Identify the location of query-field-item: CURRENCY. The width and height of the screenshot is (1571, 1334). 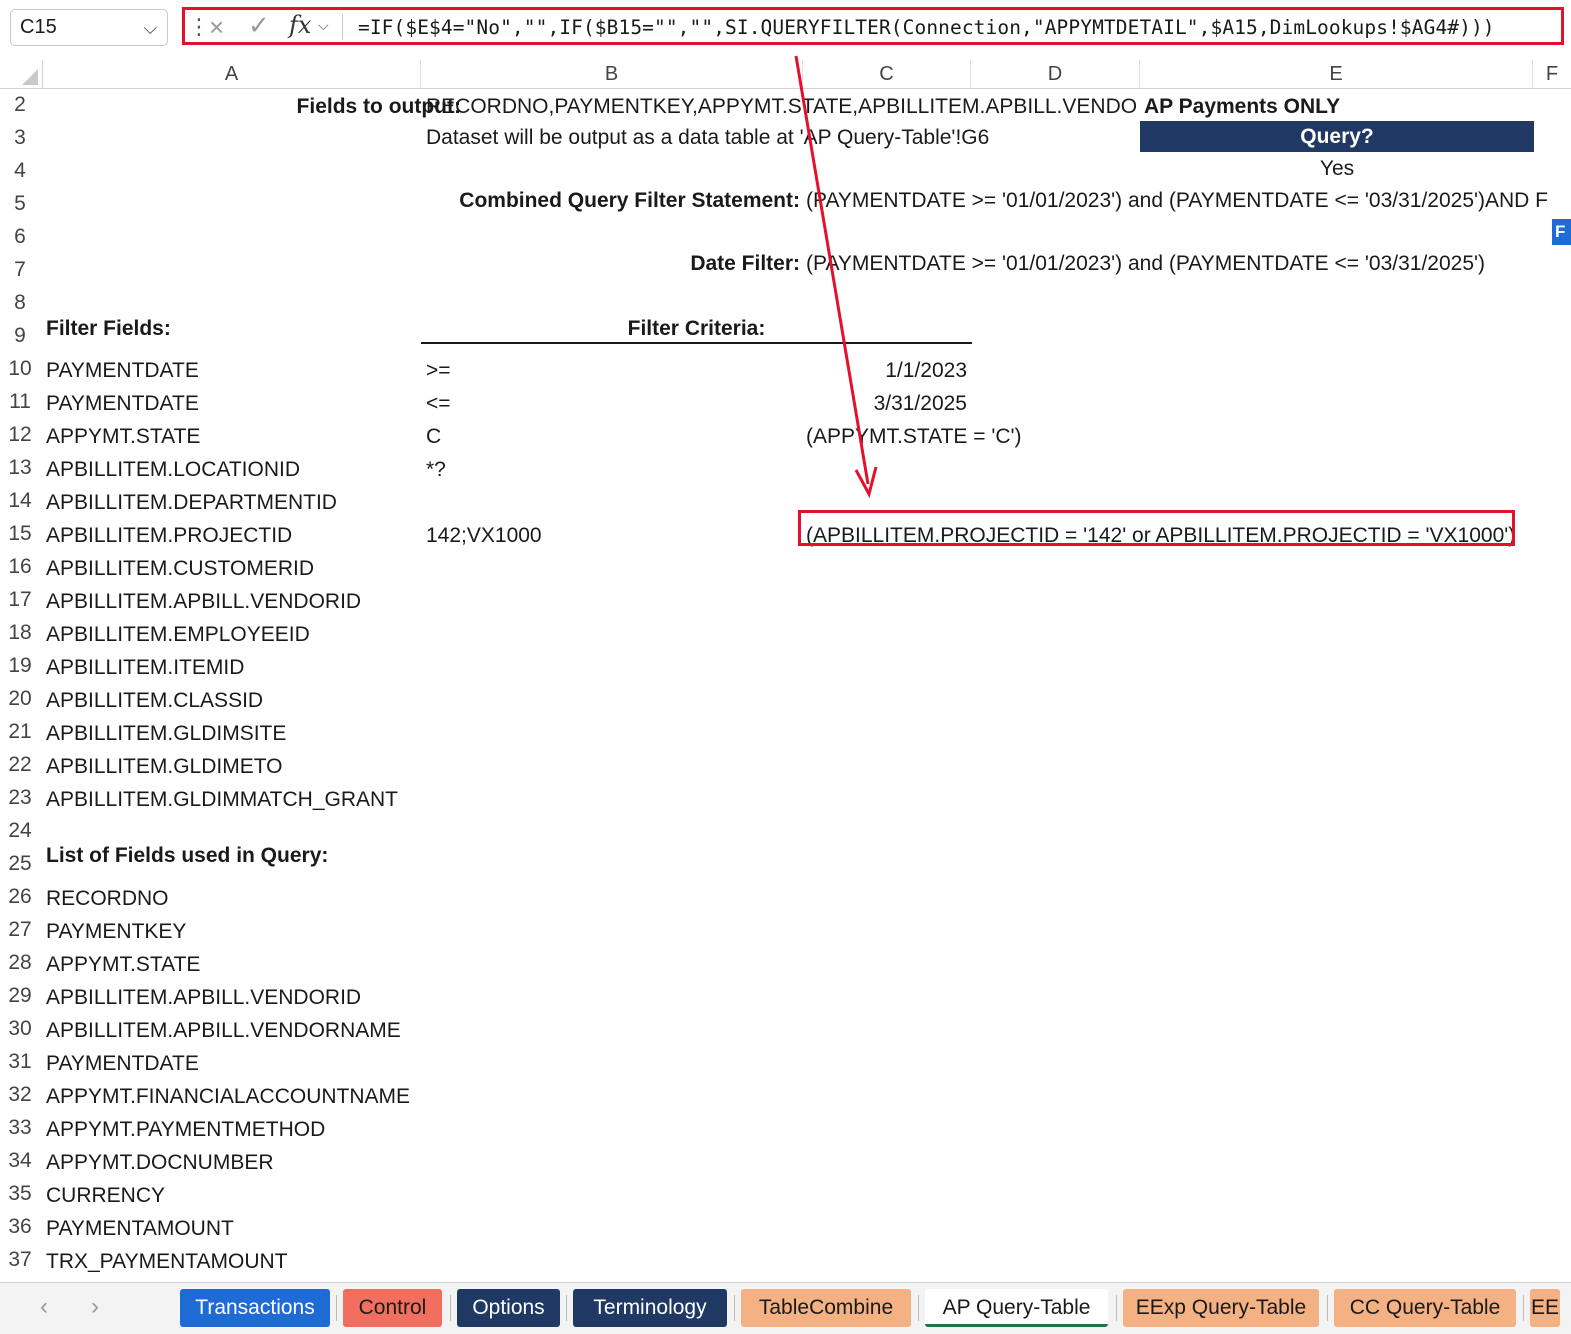
(106, 1195).